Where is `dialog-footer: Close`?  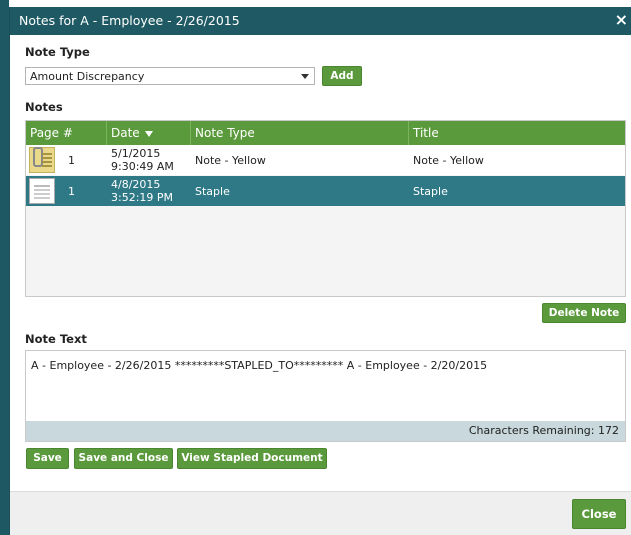 dialog-footer: Close is located at coordinates (320, 513).